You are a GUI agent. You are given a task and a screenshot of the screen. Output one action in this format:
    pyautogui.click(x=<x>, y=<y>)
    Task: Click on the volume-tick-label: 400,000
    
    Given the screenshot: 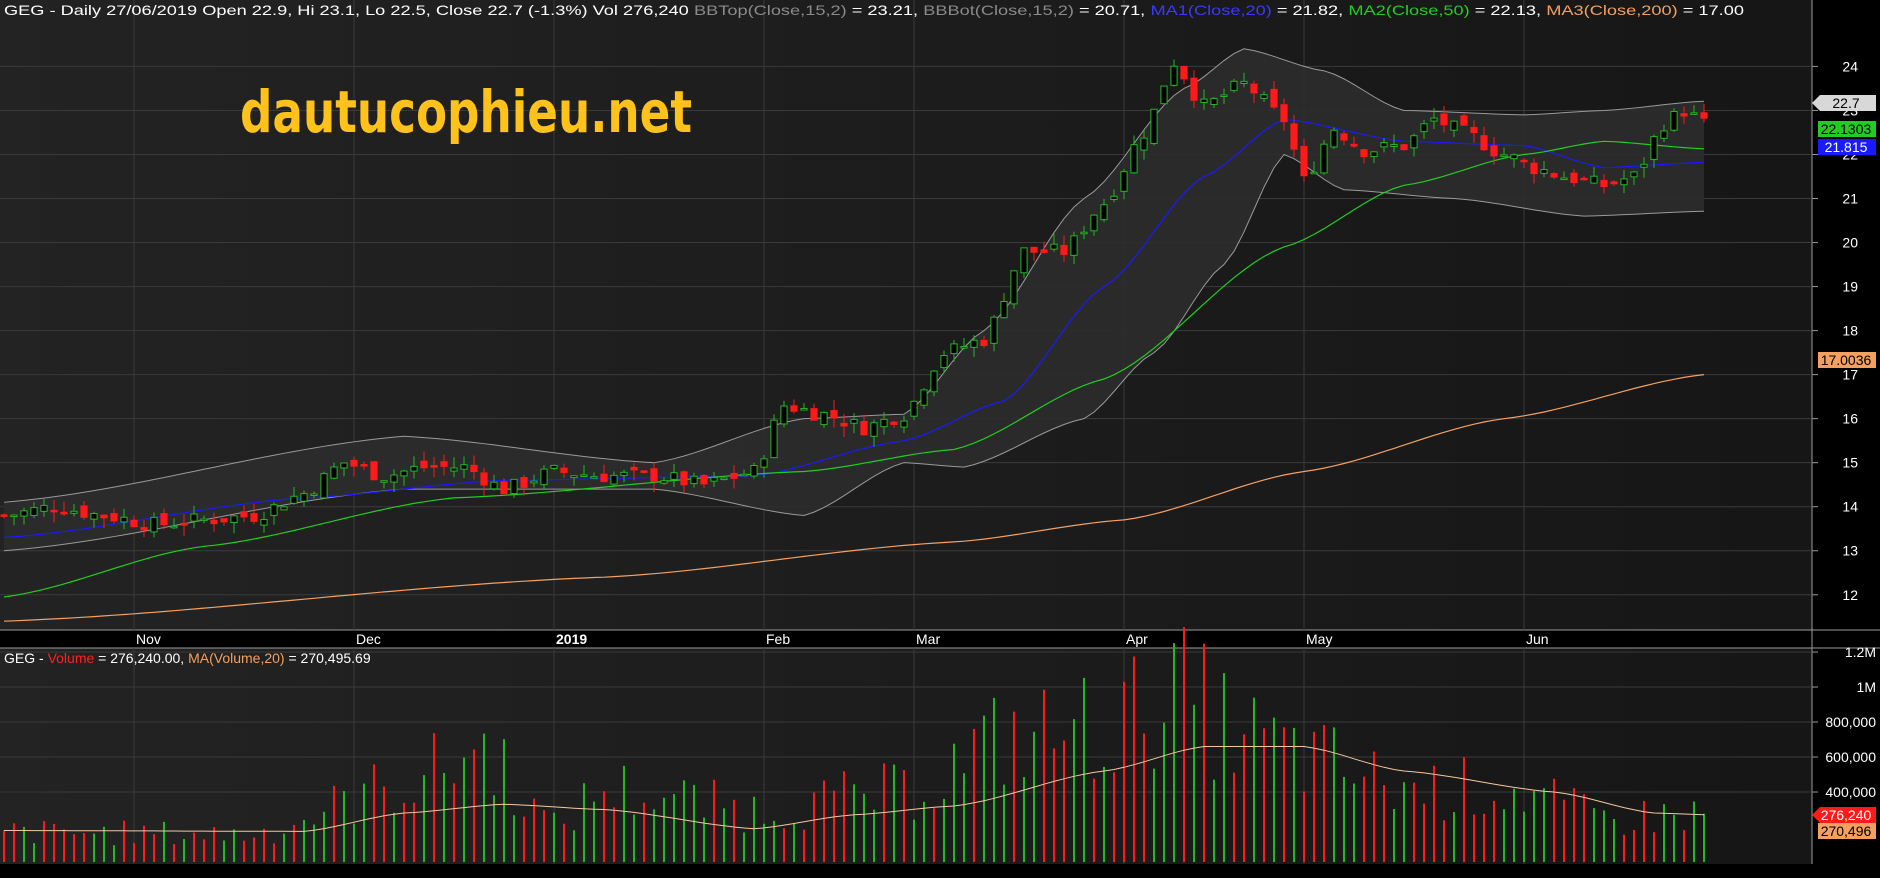 What is the action you would take?
    pyautogui.click(x=1850, y=792)
    